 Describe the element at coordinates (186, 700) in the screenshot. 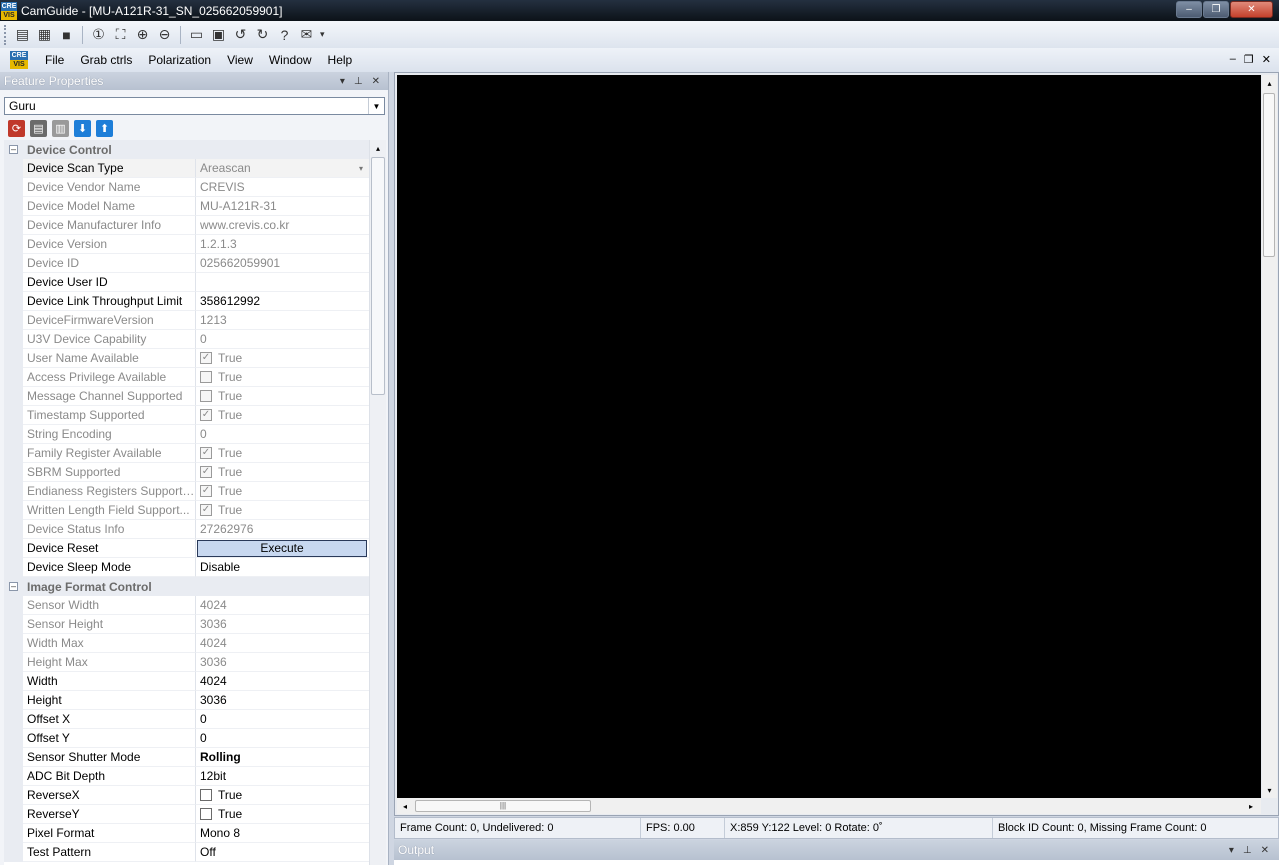

I see `property-row: Height 3036` at that location.